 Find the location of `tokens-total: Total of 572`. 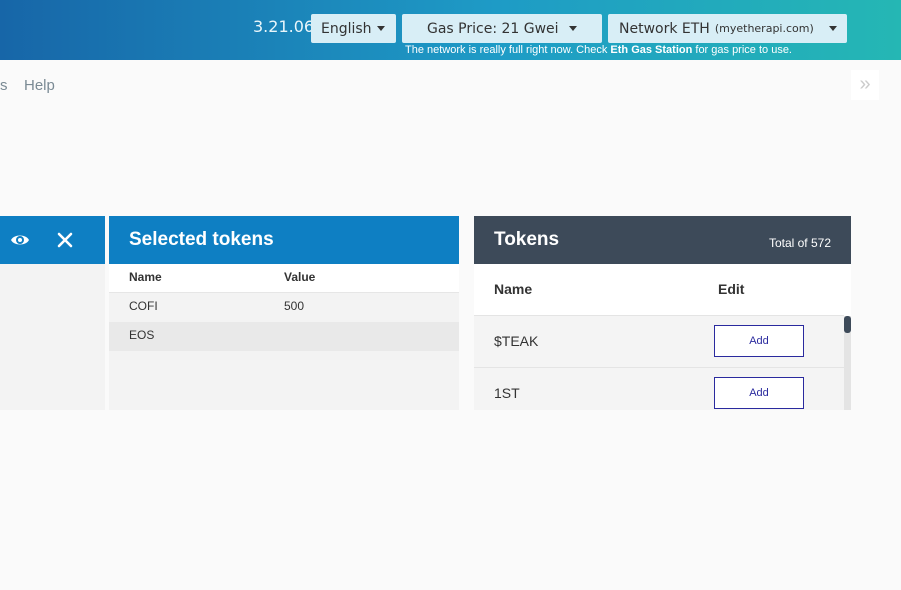

tokens-total: Total of 572 is located at coordinates (799, 243).